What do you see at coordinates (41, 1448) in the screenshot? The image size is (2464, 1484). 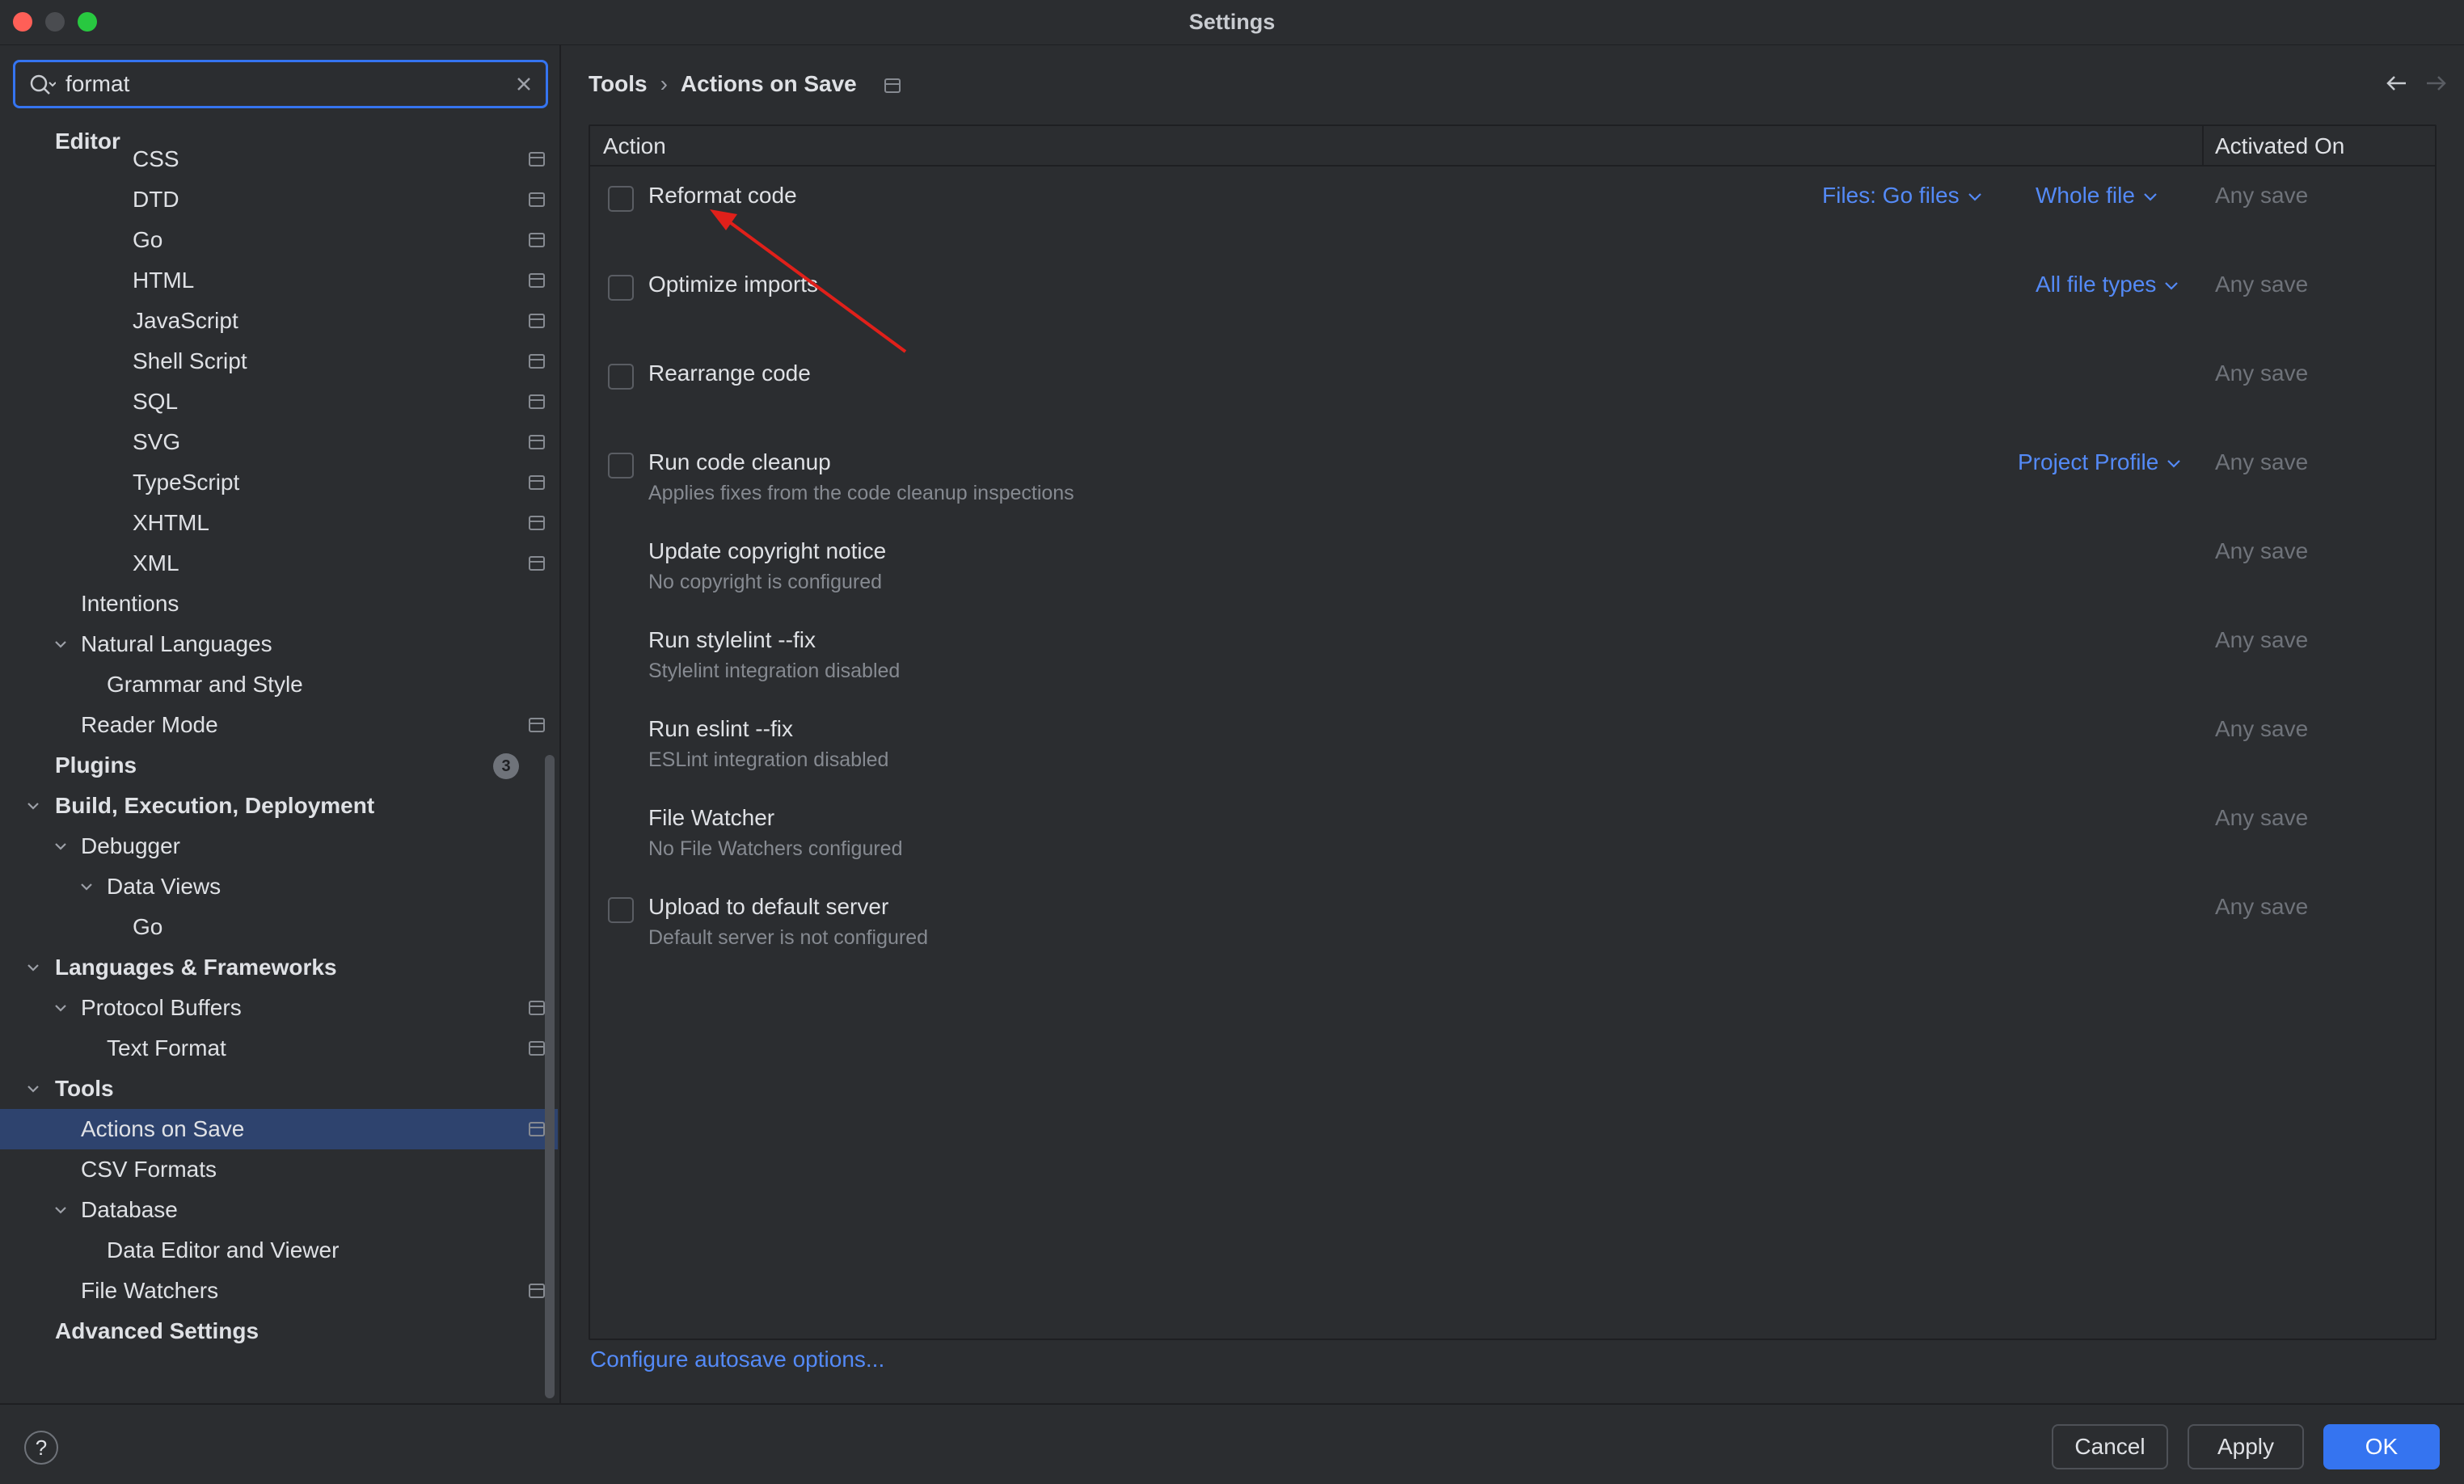 I see `help-button: ?` at bounding box center [41, 1448].